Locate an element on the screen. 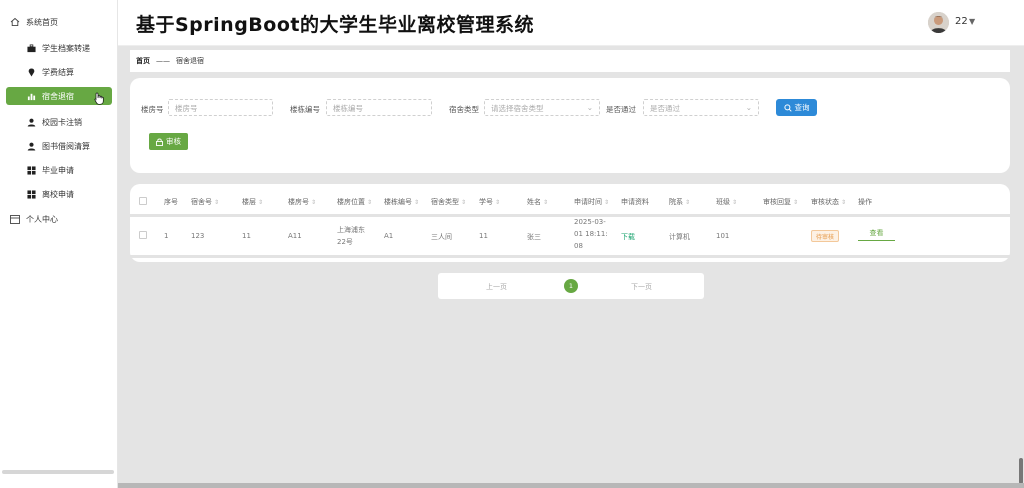 The width and height of the screenshot is (1024, 488). sidebar-item-library-clear: 图书借阅清算 is located at coordinates (59, 146).